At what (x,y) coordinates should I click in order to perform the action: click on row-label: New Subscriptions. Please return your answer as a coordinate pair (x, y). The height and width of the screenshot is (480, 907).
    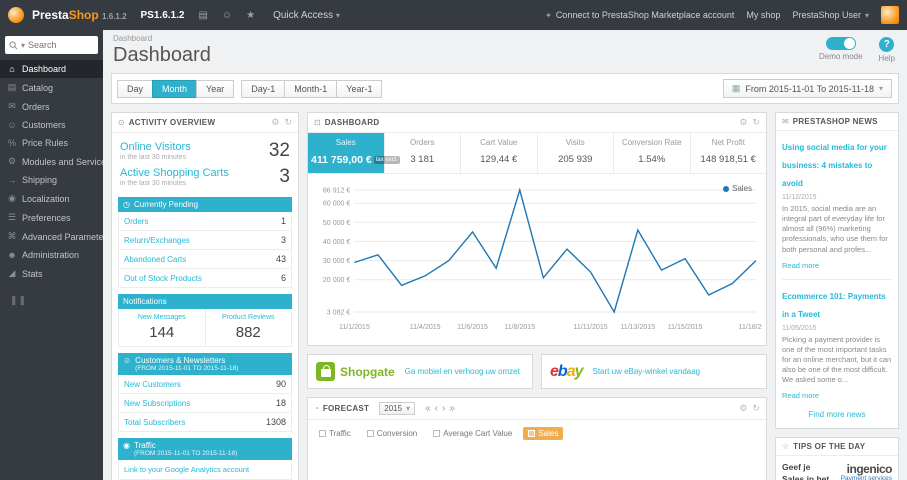
    Looking at the image, I should click on (157, 403).